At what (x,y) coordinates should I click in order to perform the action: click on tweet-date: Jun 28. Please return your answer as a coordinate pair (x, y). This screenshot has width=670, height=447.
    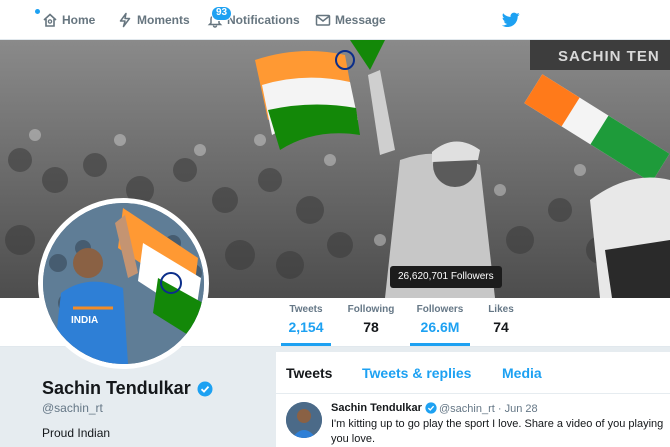
    Looking at the image, I should click on (521, 409).